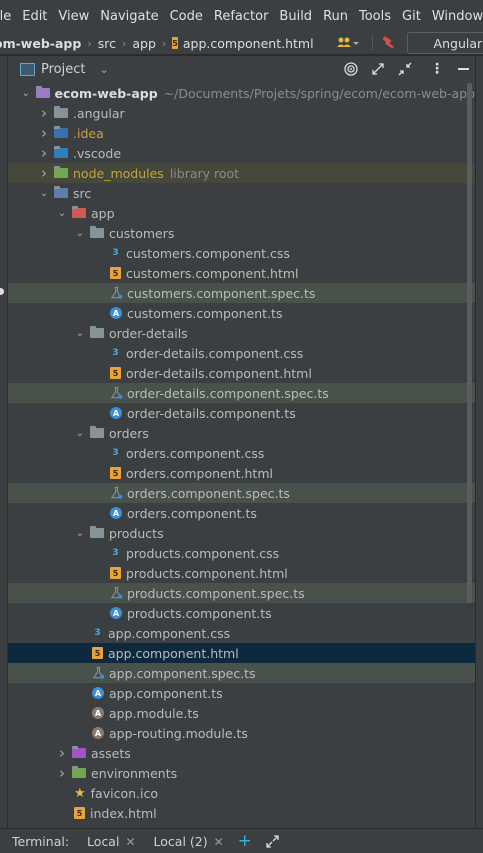 This screenshot has height=853, width=483. I want to click on project-panel-title: Project, so click(63, 69).